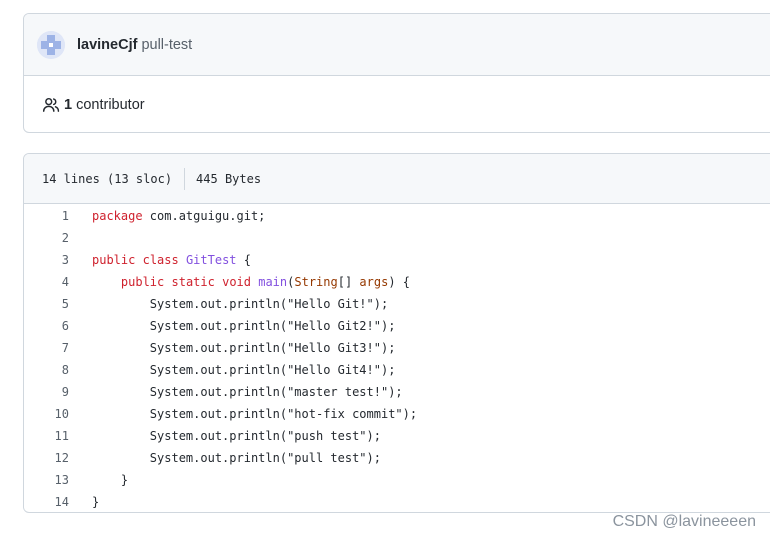  What do you see at coordinates (179, 216) in the screenshot?
I see `line-code: package com.atguigu.git;` at bounding box center [179, 216].